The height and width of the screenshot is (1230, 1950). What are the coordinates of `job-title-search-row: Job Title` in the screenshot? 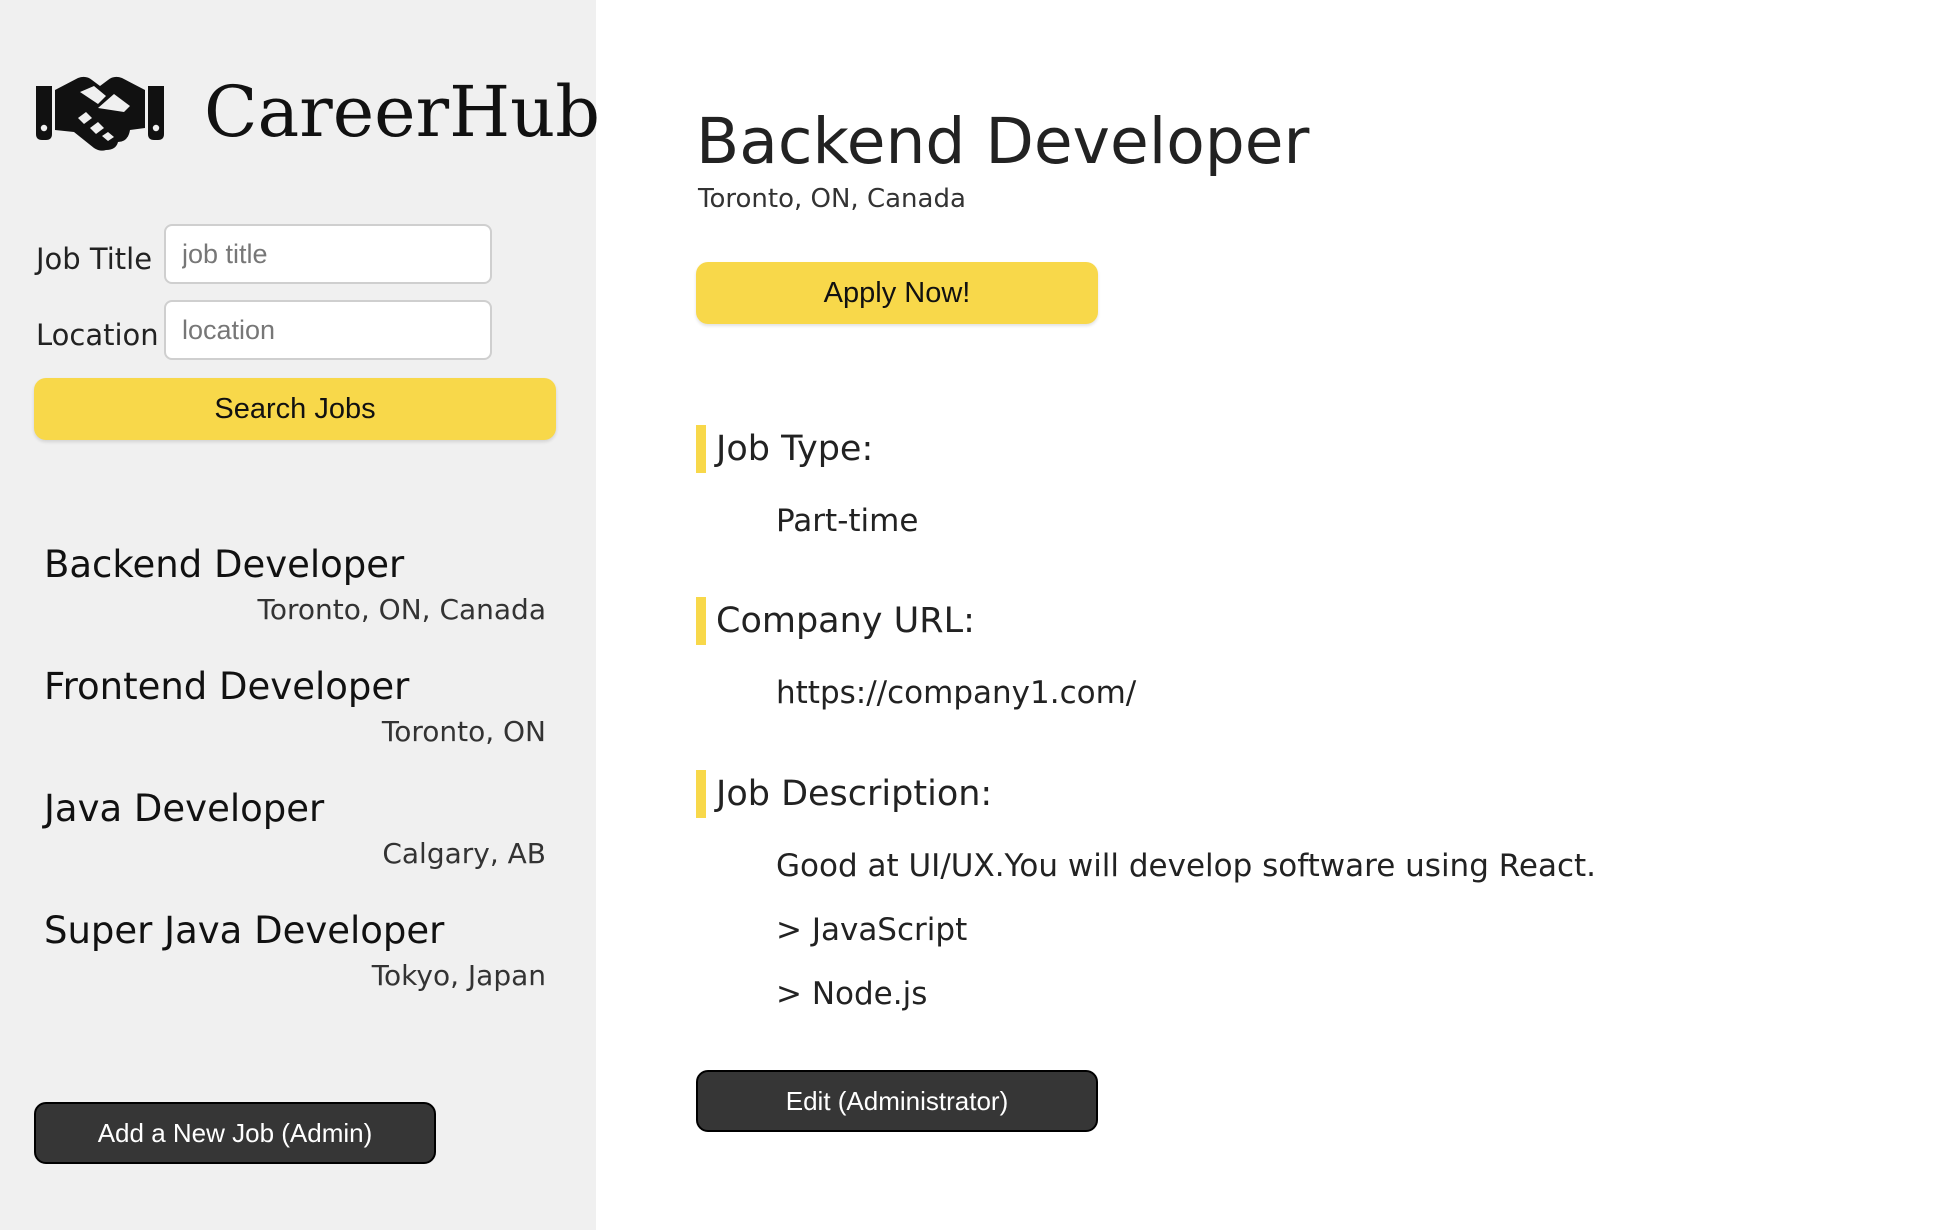 It's located at (264, 254).